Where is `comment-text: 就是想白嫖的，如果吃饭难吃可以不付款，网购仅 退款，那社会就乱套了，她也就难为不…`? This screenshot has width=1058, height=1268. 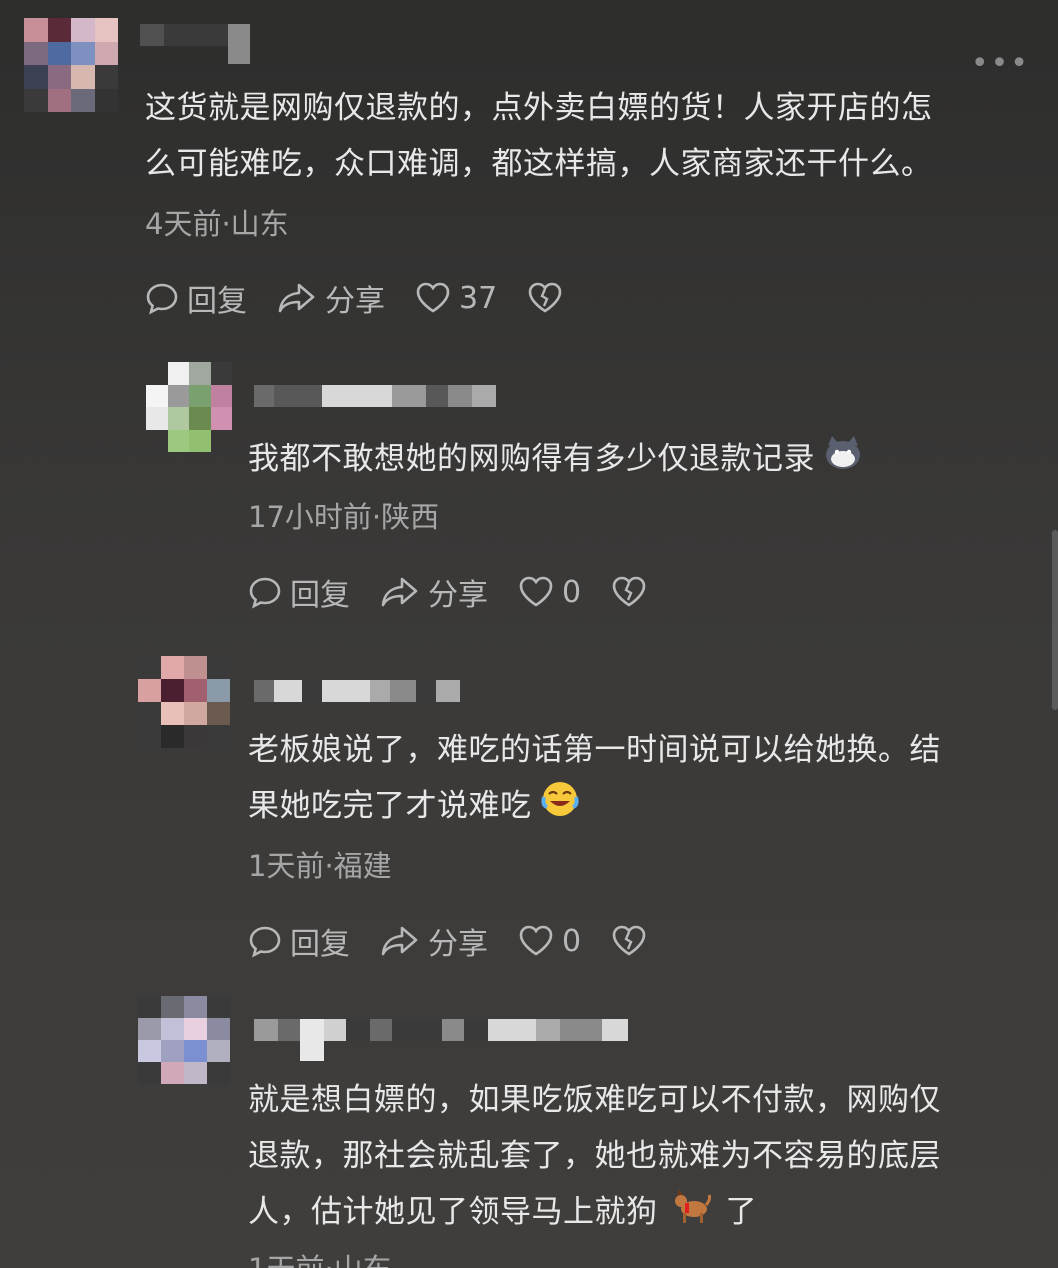
comment-text: 就是想白嫖的，如果吃饭难吃可以不付款，网购仅 退款，那社会就乱套了，她也就难为不… is located at coordinates (638, 1157).